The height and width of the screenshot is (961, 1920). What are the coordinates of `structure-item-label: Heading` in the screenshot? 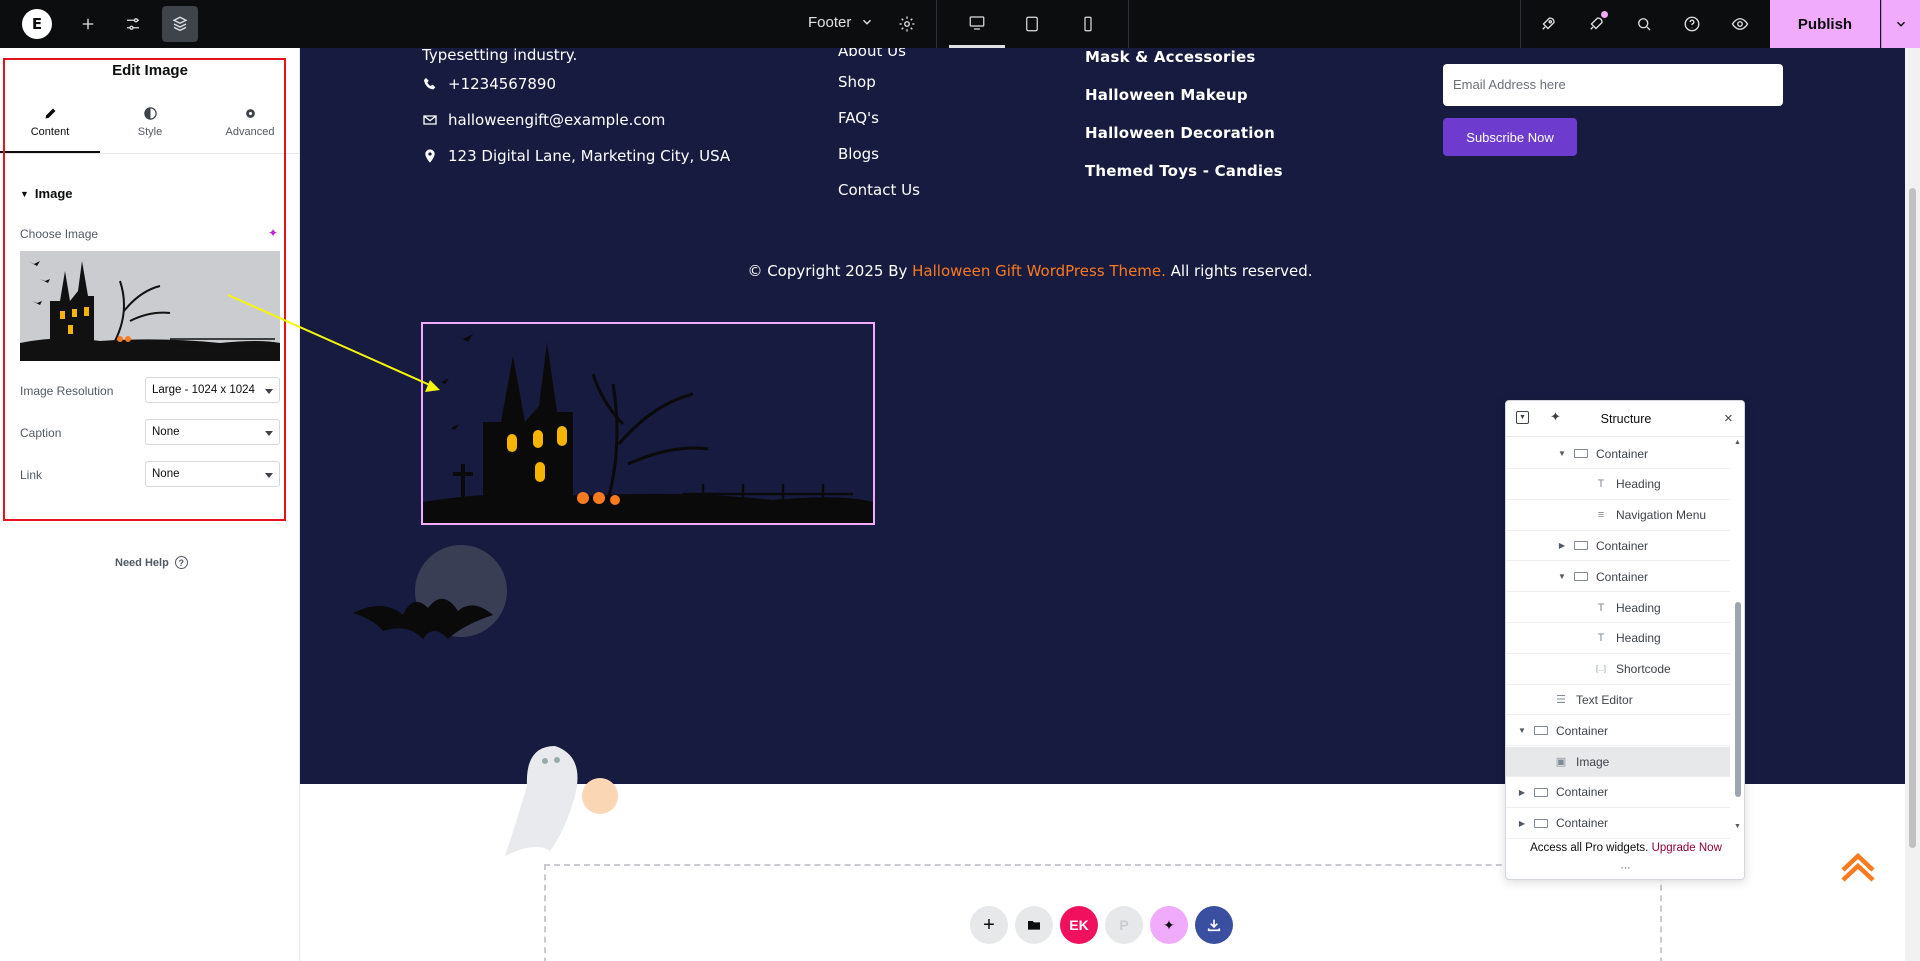 It's located at (1638, 484).